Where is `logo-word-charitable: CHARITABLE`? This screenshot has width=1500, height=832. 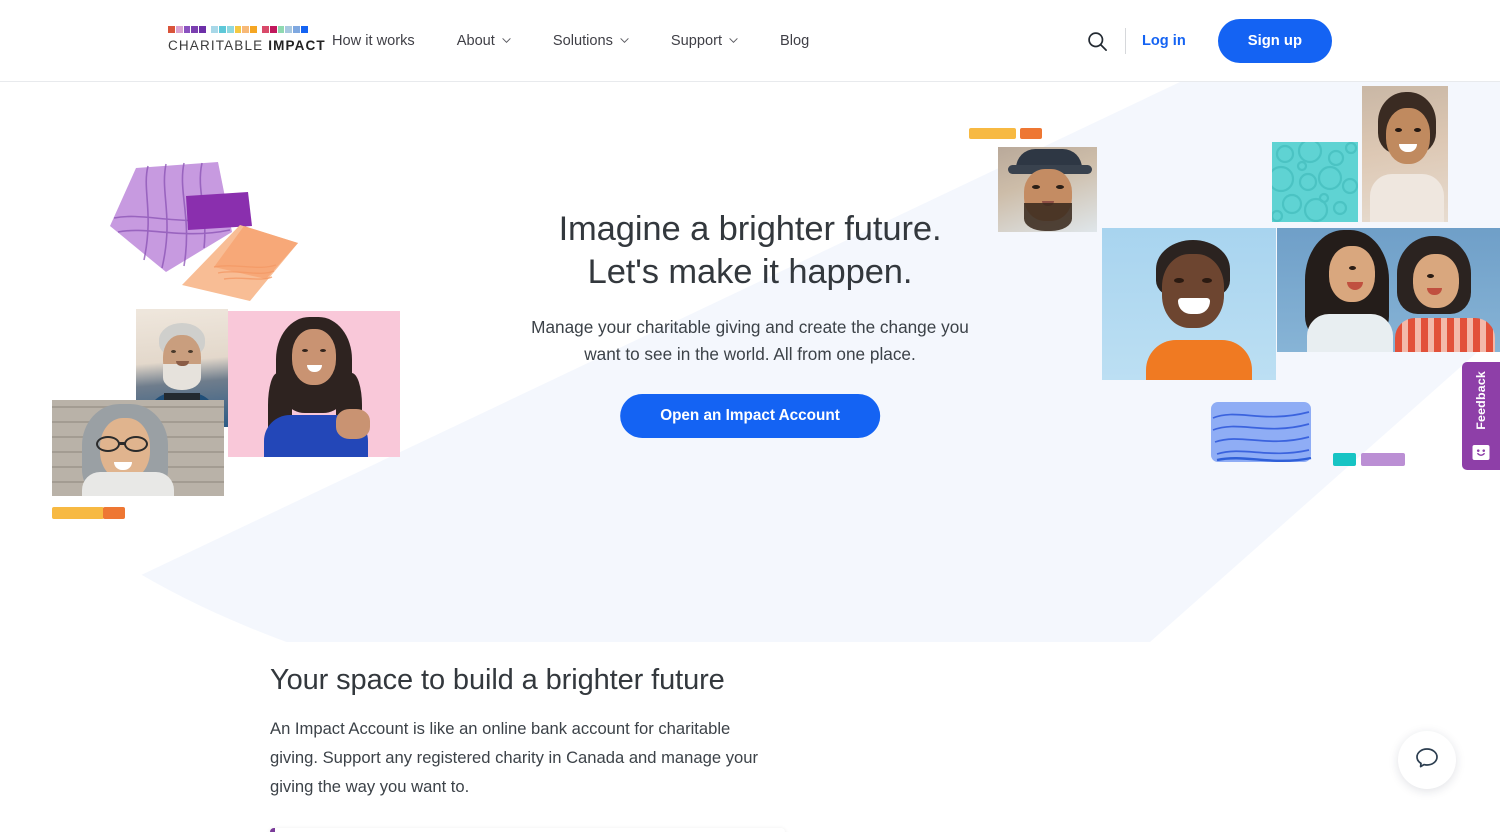 logo-word-charitable: CHARITABLE is located at coordinates (216, 45).